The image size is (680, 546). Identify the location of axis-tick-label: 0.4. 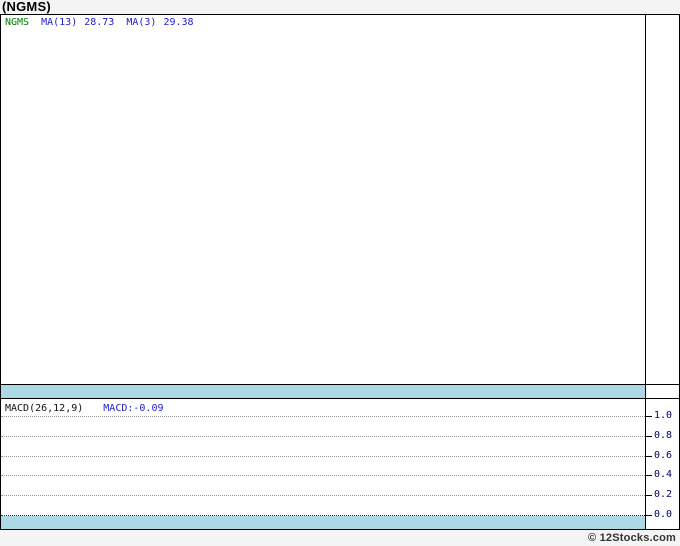
(663, 474).